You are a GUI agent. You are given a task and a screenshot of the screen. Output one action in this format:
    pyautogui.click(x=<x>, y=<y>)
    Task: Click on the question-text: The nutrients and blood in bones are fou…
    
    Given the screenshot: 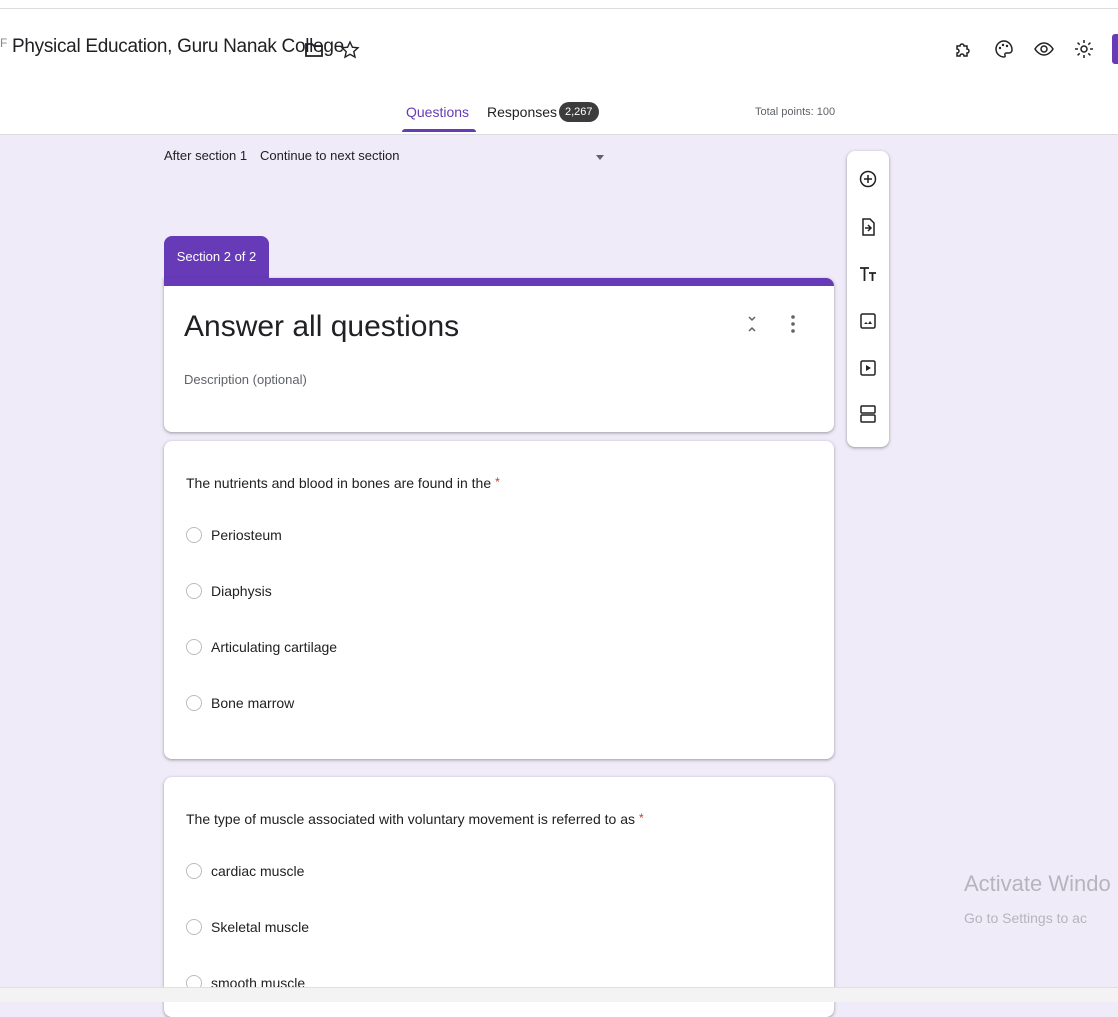 What is the action you would take?
    pyautogui.click(x=339, y=483)
    